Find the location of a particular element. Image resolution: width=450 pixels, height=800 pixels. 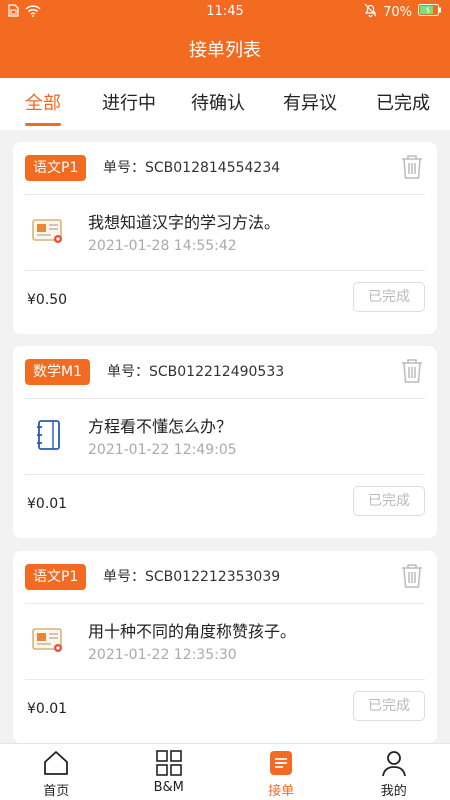

nav-label: 我的 is located at coordinates (393, 791).